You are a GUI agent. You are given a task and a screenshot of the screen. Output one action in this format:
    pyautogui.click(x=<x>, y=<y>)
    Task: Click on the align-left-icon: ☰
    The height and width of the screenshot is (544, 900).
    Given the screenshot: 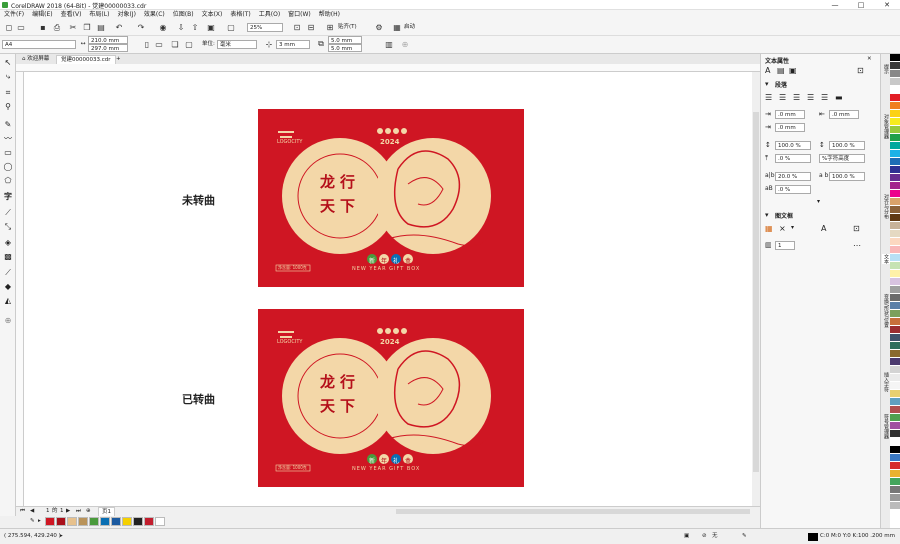 What is the action you would take?
    pyautogui.click(x=782, y=97)
    